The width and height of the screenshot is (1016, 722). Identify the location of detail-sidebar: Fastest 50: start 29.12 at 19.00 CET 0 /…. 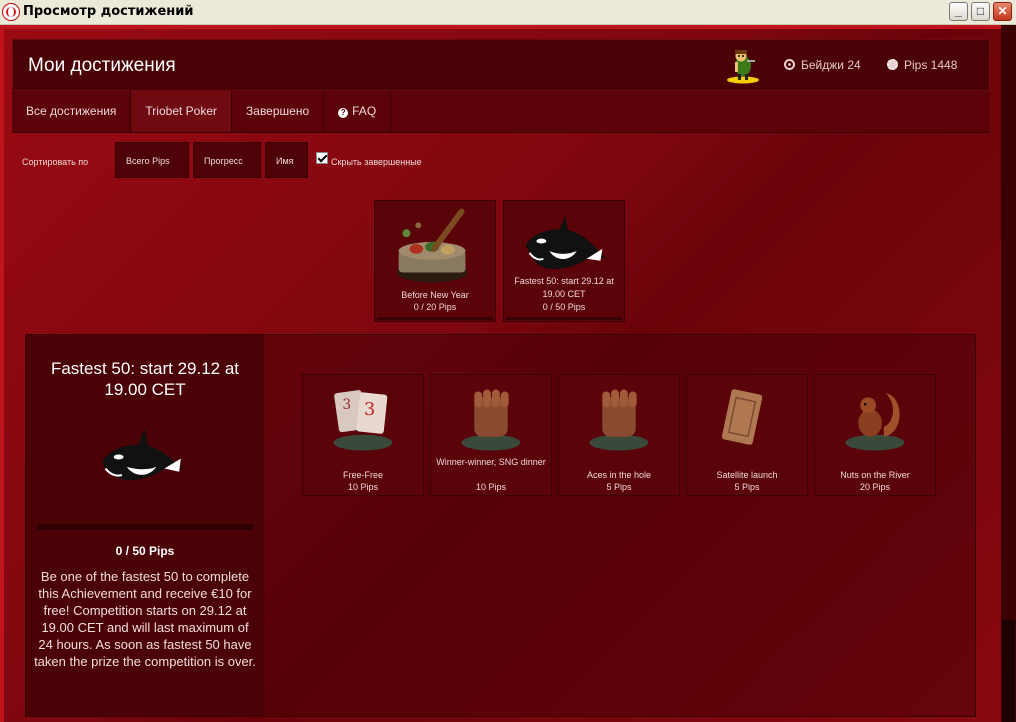
(145, 525).